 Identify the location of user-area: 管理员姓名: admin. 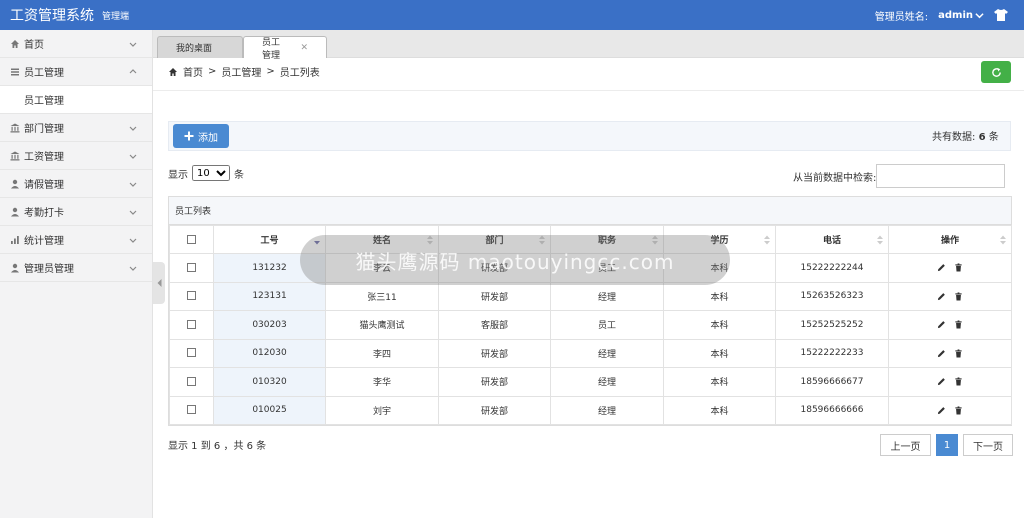
(949, 15).